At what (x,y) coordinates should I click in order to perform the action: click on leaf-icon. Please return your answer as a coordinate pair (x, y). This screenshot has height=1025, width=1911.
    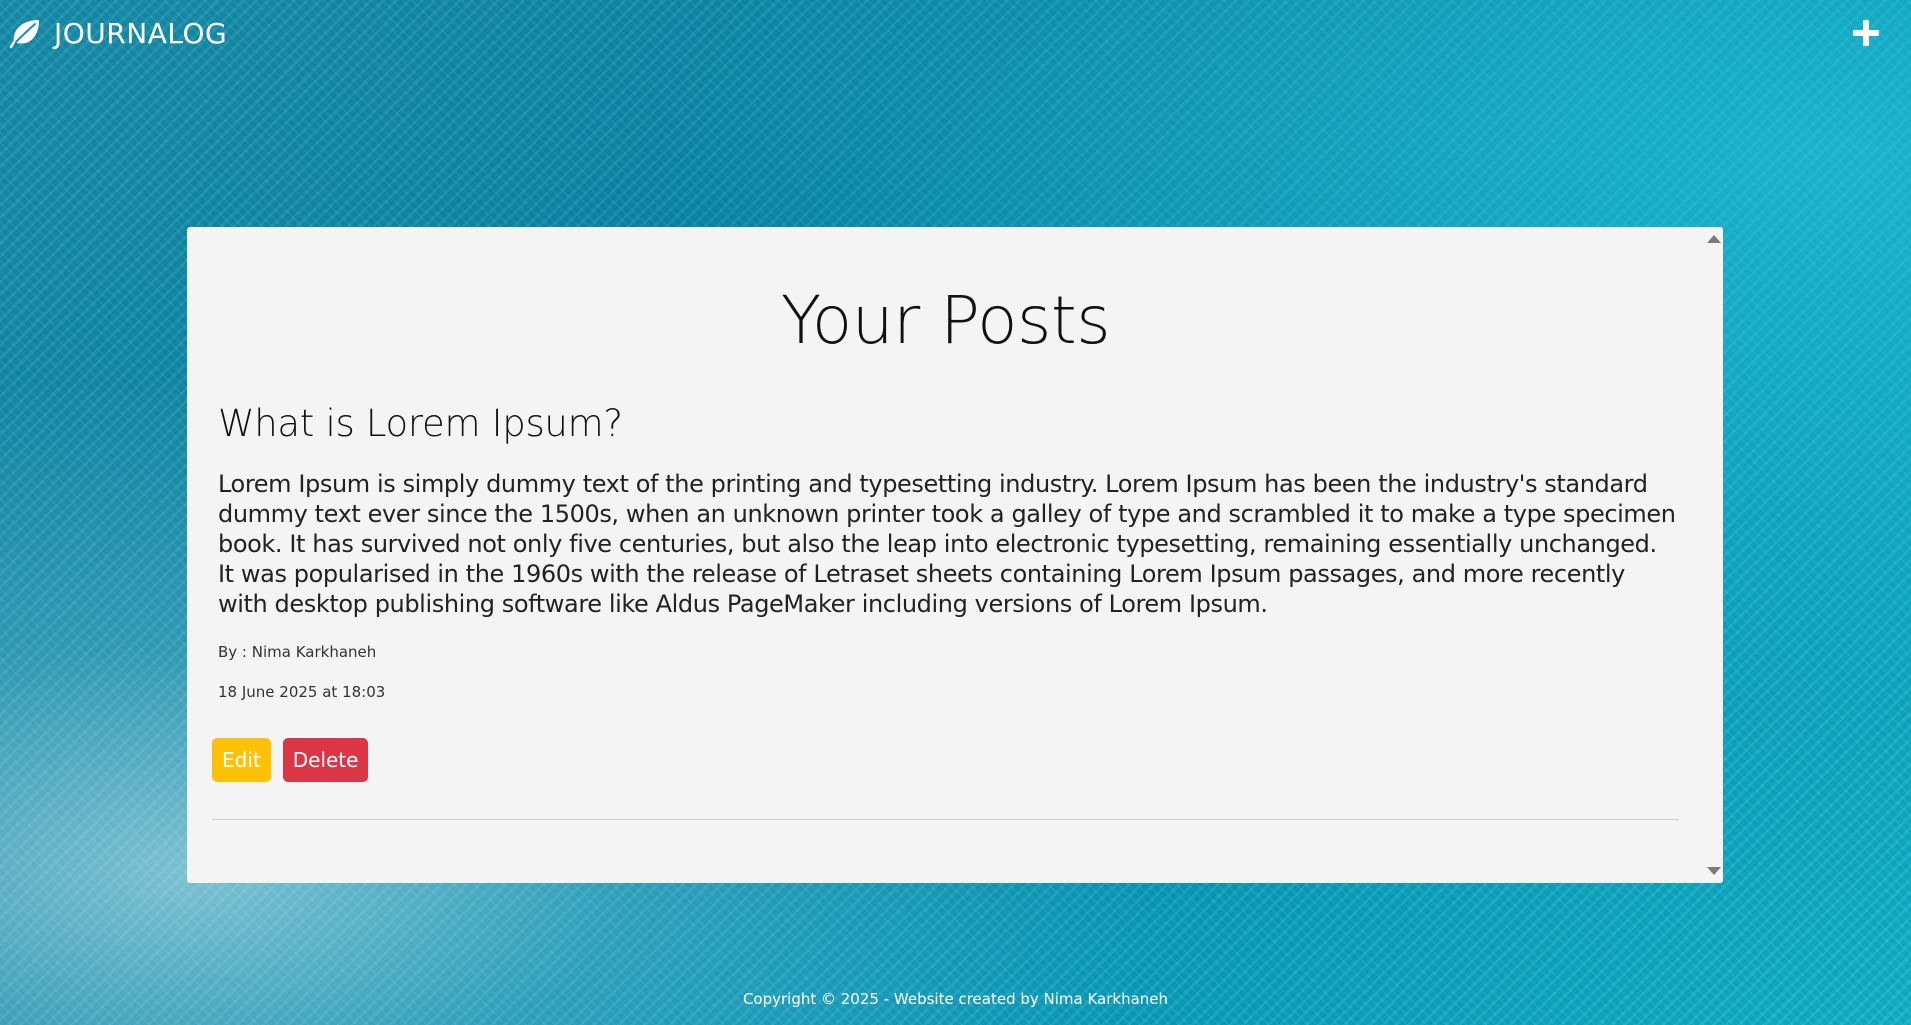
    Looking at the image, I should click on (25, 33).